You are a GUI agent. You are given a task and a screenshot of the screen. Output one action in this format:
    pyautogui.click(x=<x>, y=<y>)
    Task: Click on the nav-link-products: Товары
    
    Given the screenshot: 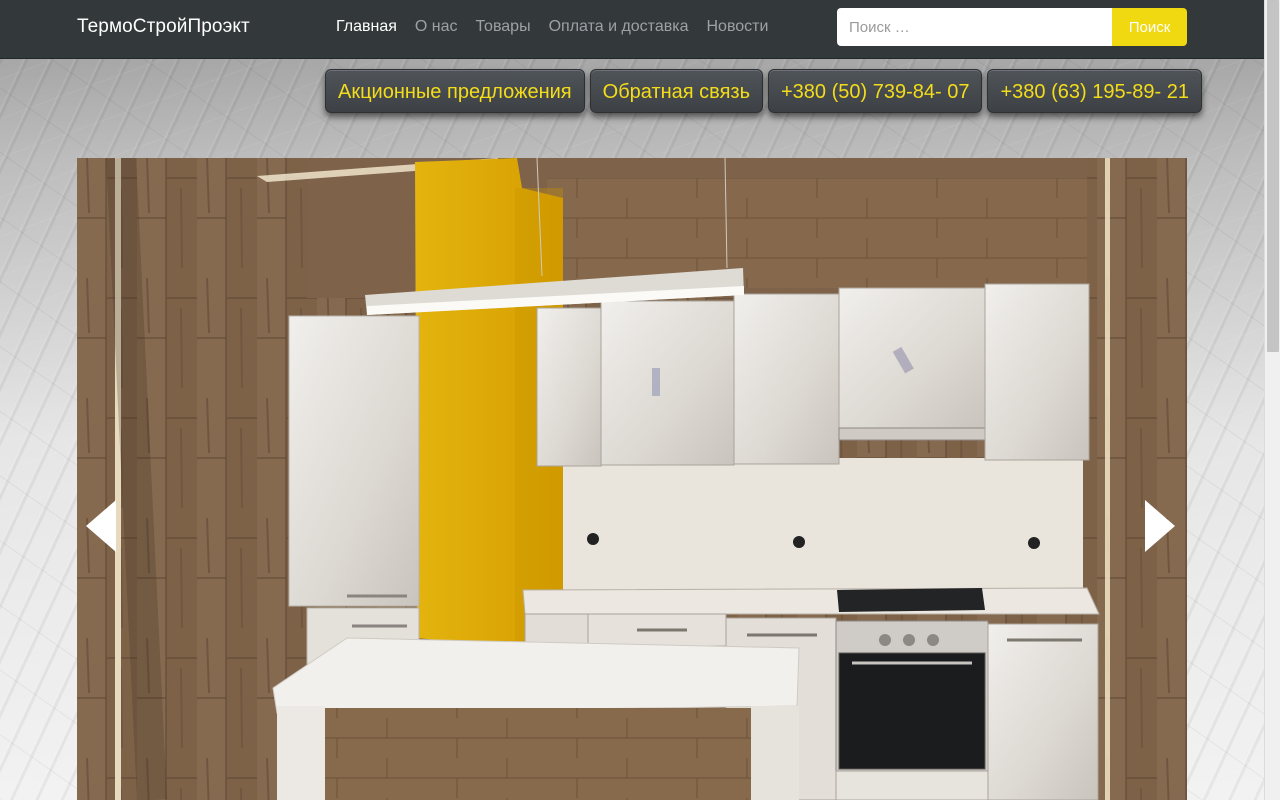 What is the action you would take?
    pyautogui.click(x=503, y=27)
    